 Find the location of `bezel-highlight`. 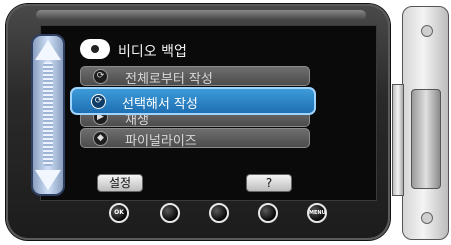

bezel-highlight is located at coordinates (201, 15).